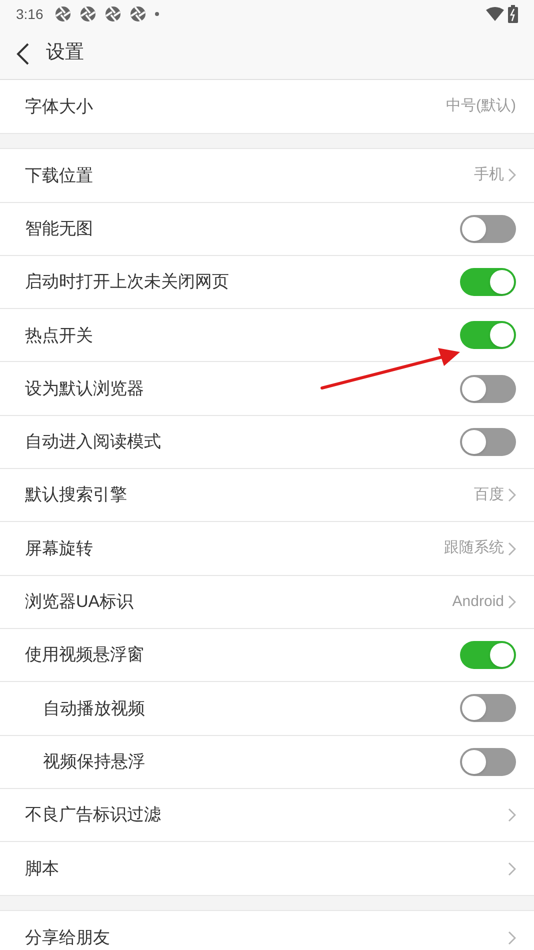  What do you see at coordinates (94, 761) in the screenshot?
I see `setting-label: 视频保持悬浮` at bounding box center [94, 761].